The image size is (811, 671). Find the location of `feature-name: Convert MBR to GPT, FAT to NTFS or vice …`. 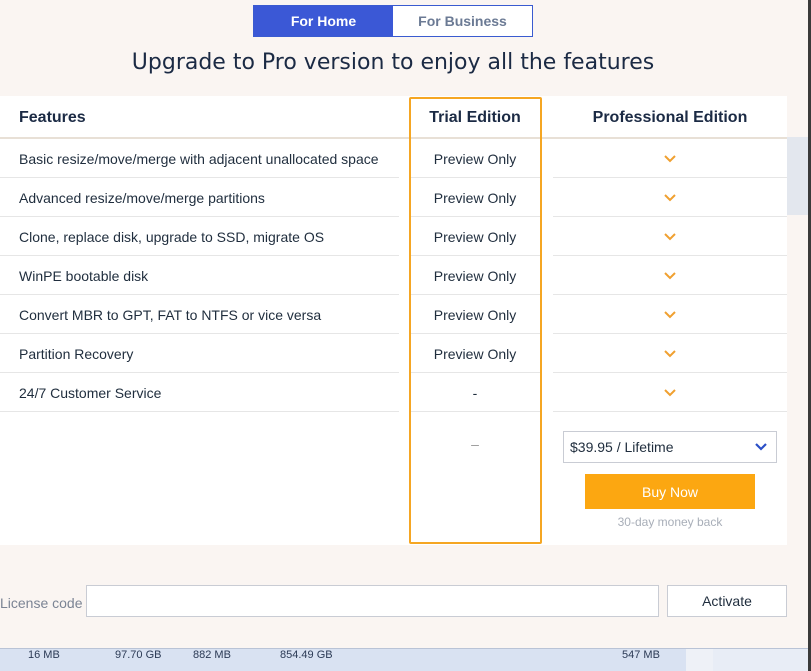

feature-name: Convert MBR to GPT, FAT to NTFS or vice … is located at coordinates (170, 314).